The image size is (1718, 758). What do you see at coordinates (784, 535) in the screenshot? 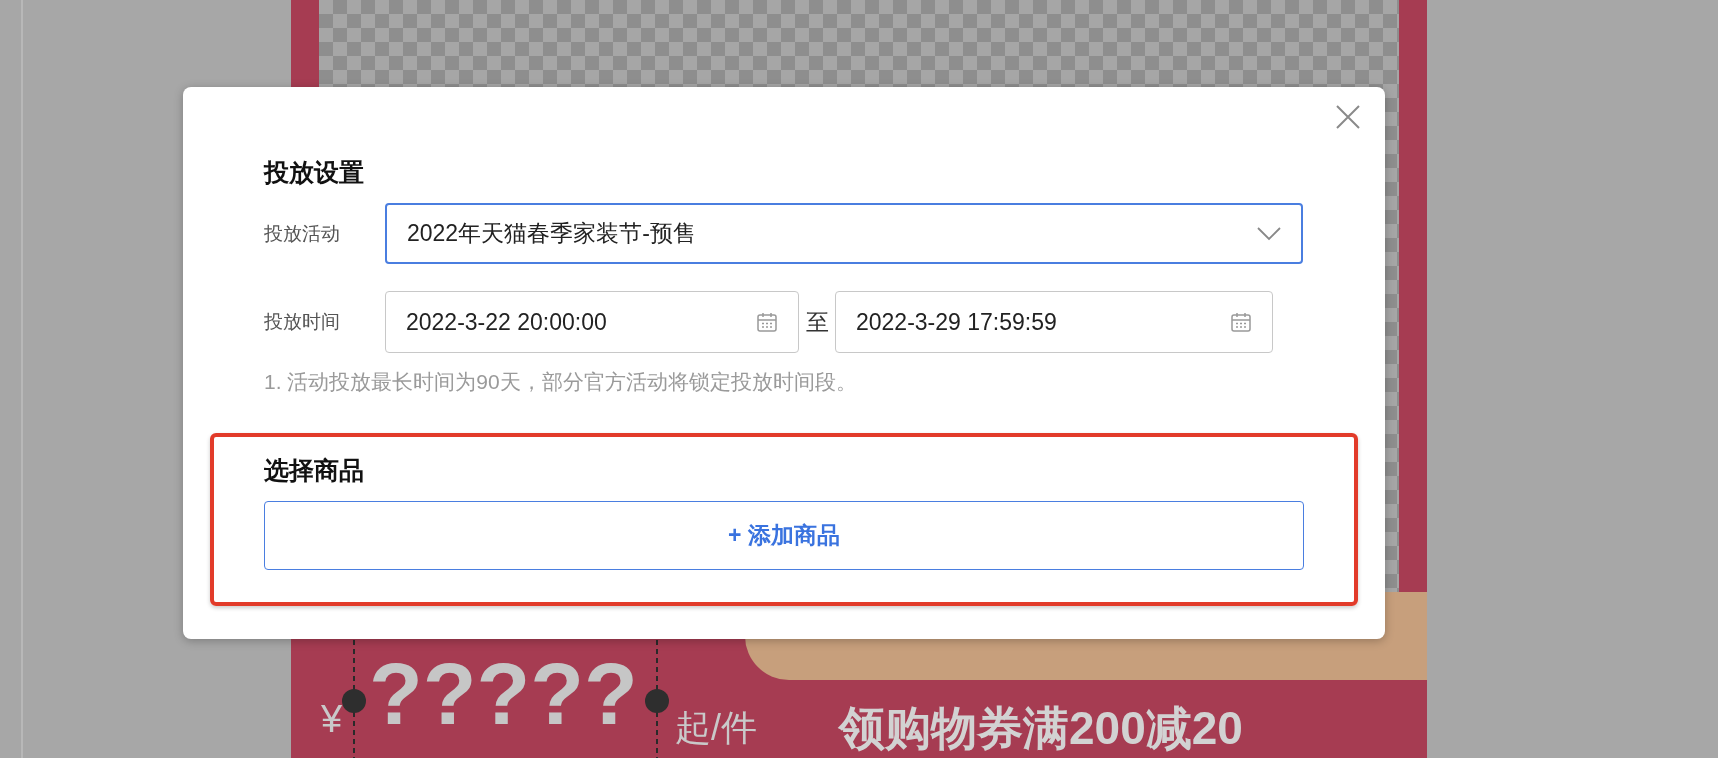
I see `add-product-button: + 添加商品` at bounding box center [784, 535].